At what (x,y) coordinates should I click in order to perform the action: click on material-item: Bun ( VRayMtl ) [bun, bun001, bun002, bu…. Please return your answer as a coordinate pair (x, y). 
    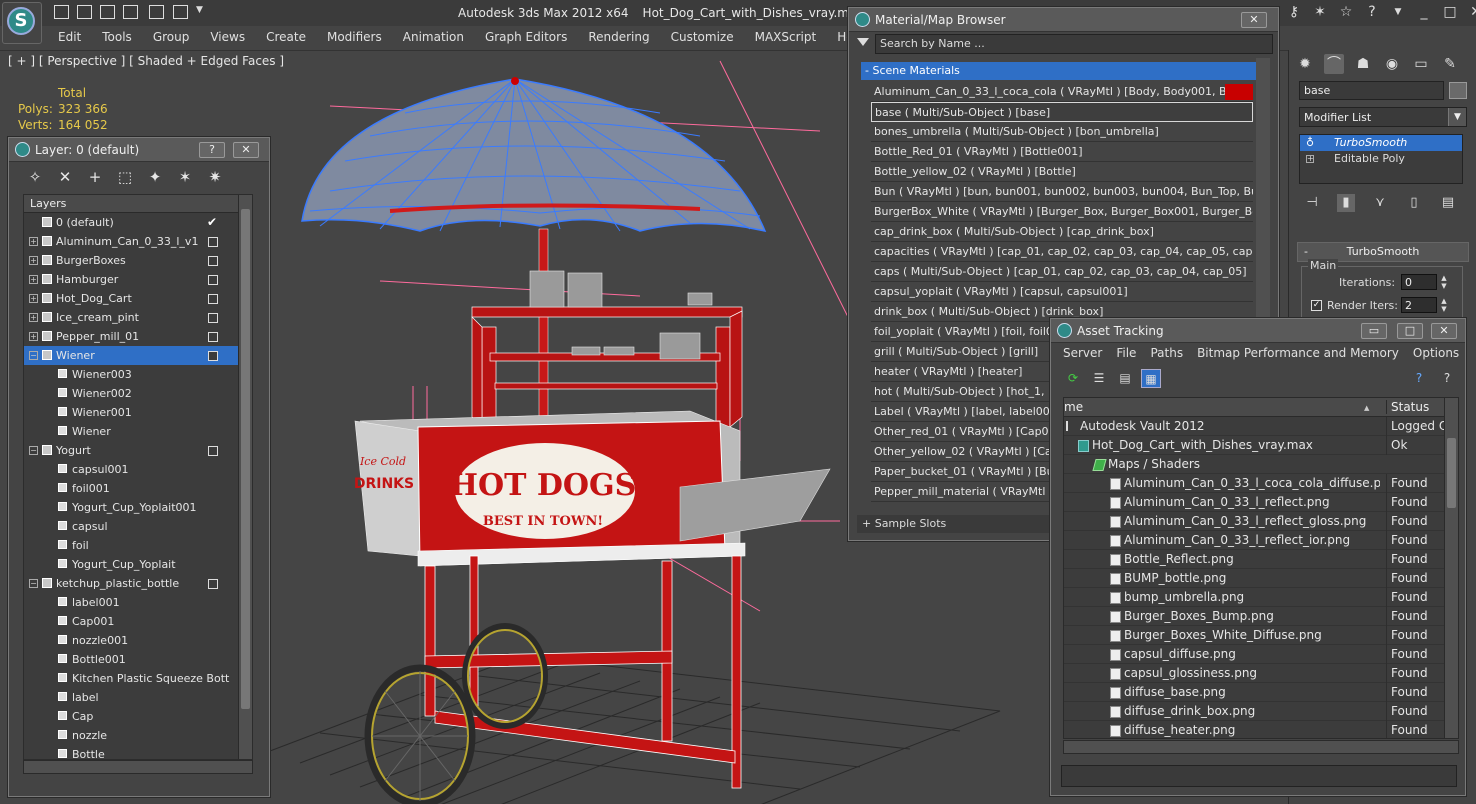
    Looking at the image, I should click on (1062, 192).